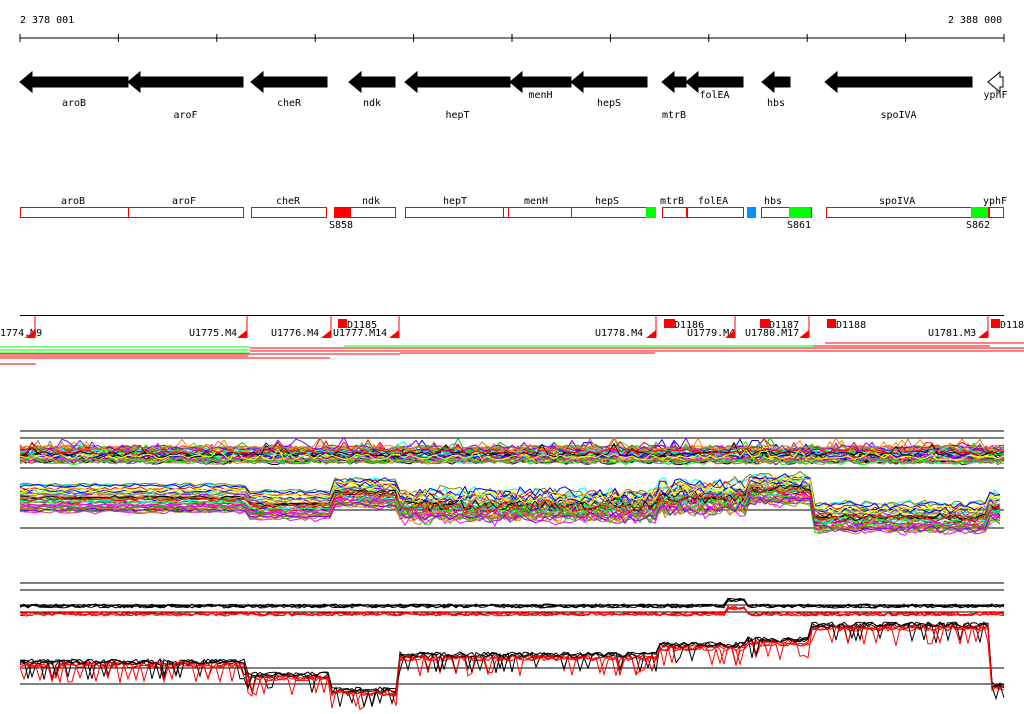 The width and height of the screenshot is (1024, 714). What do you see at coordinates (773, 201) in the screenshot?
I see `feature-label-hbs: hbs` at bounding box center [773, 201].